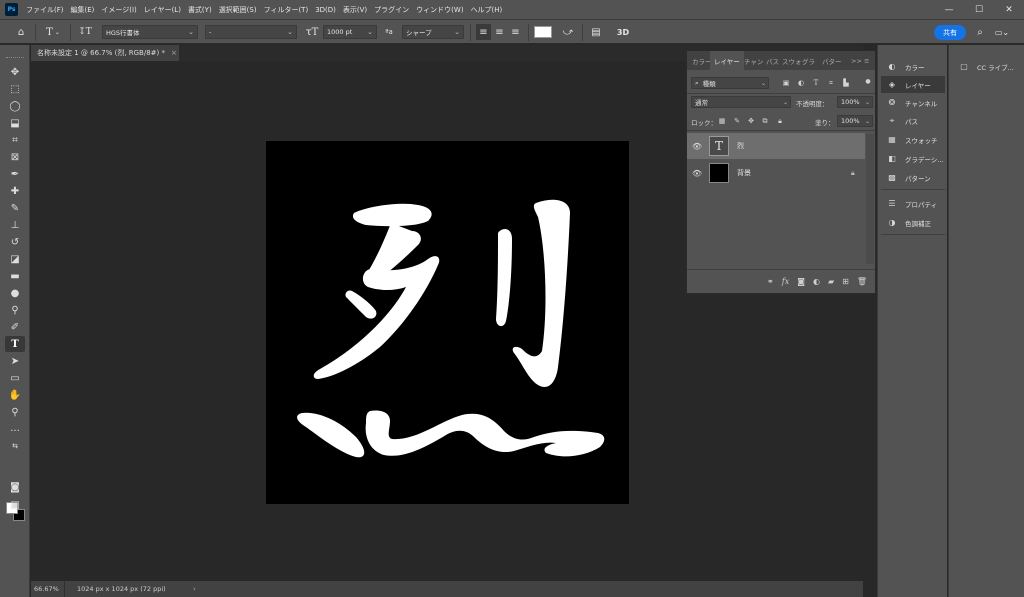 This screenshot has height=597, width=1024. Describe the element at coordinates (845, 281) in the screenshot. I see `new-layer-icon: ⊞` at that location.